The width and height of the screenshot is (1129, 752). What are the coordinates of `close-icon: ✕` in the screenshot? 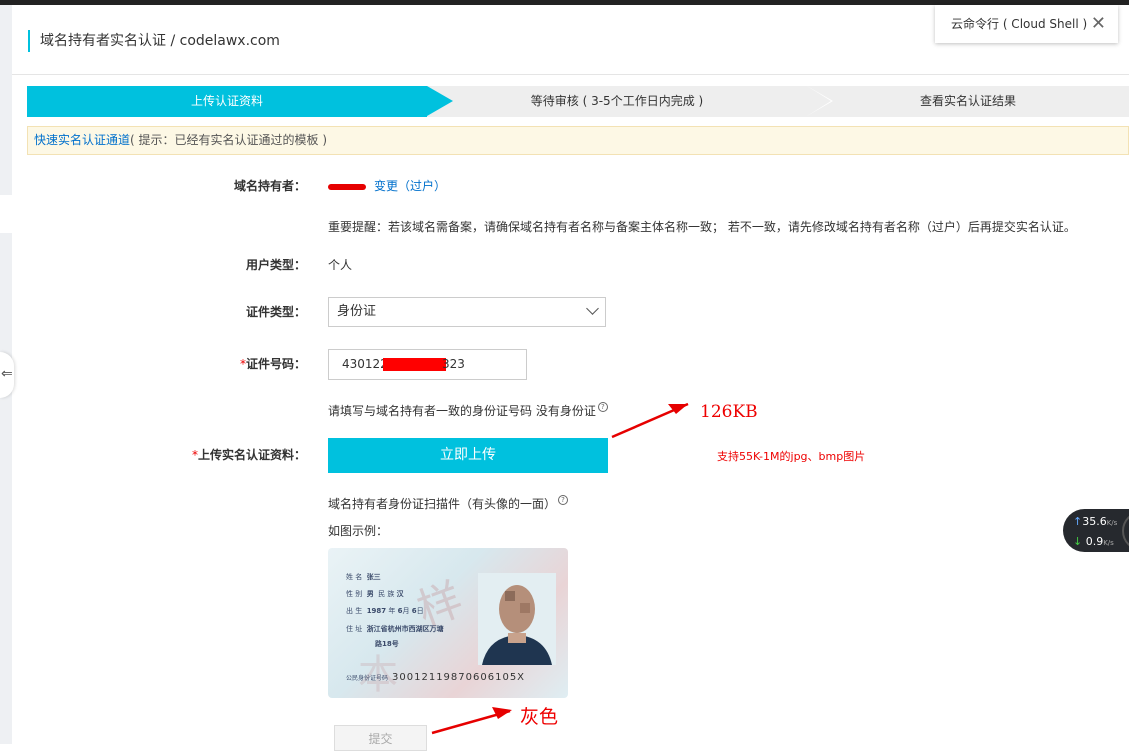 It's located at (1098, 24).